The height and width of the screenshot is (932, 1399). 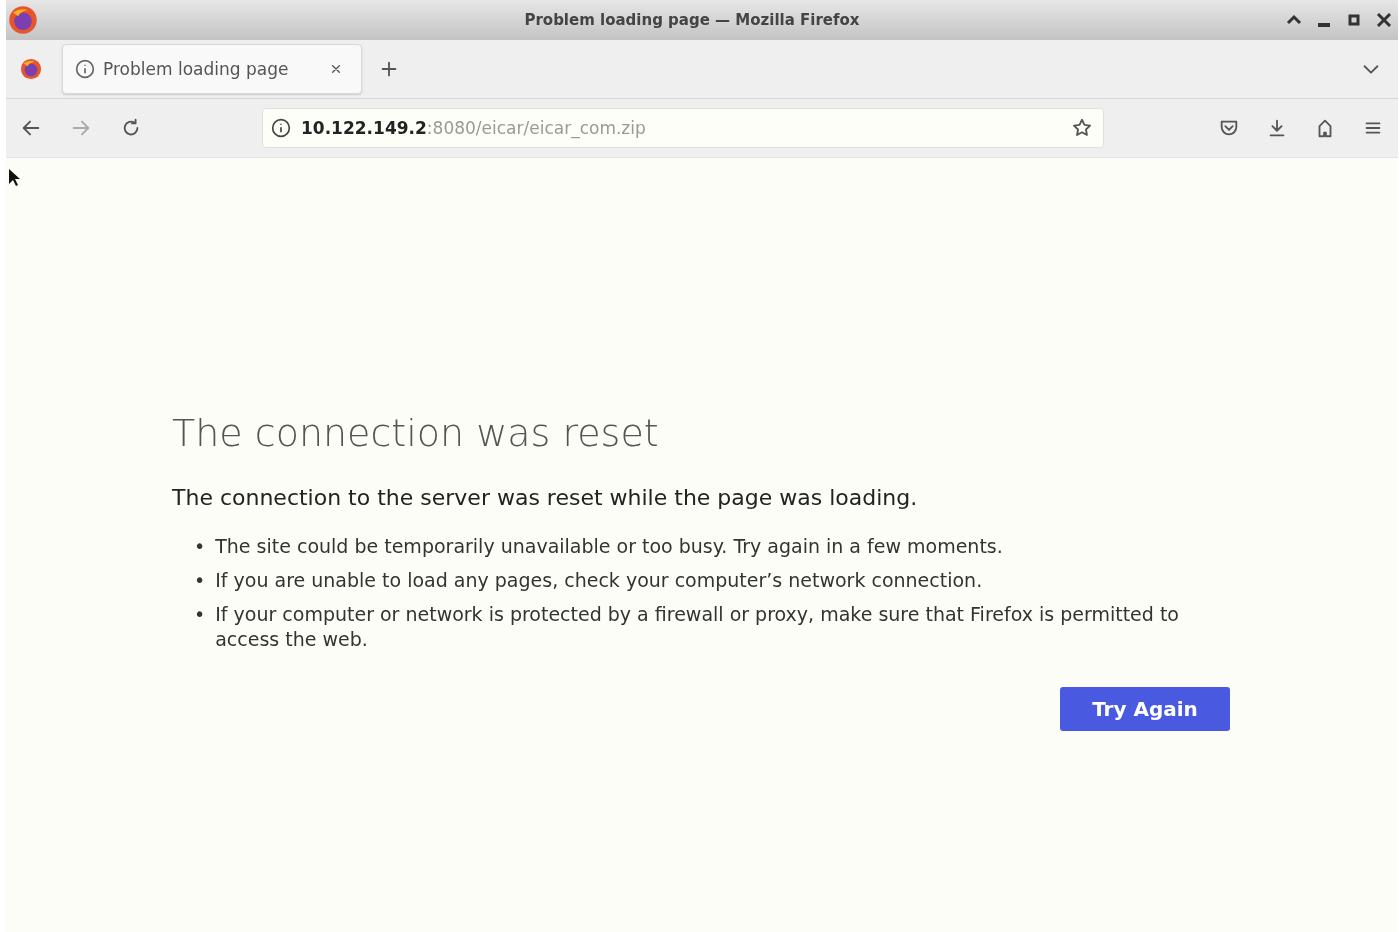 I want to click on close-button, so click(x=1384, y=20).